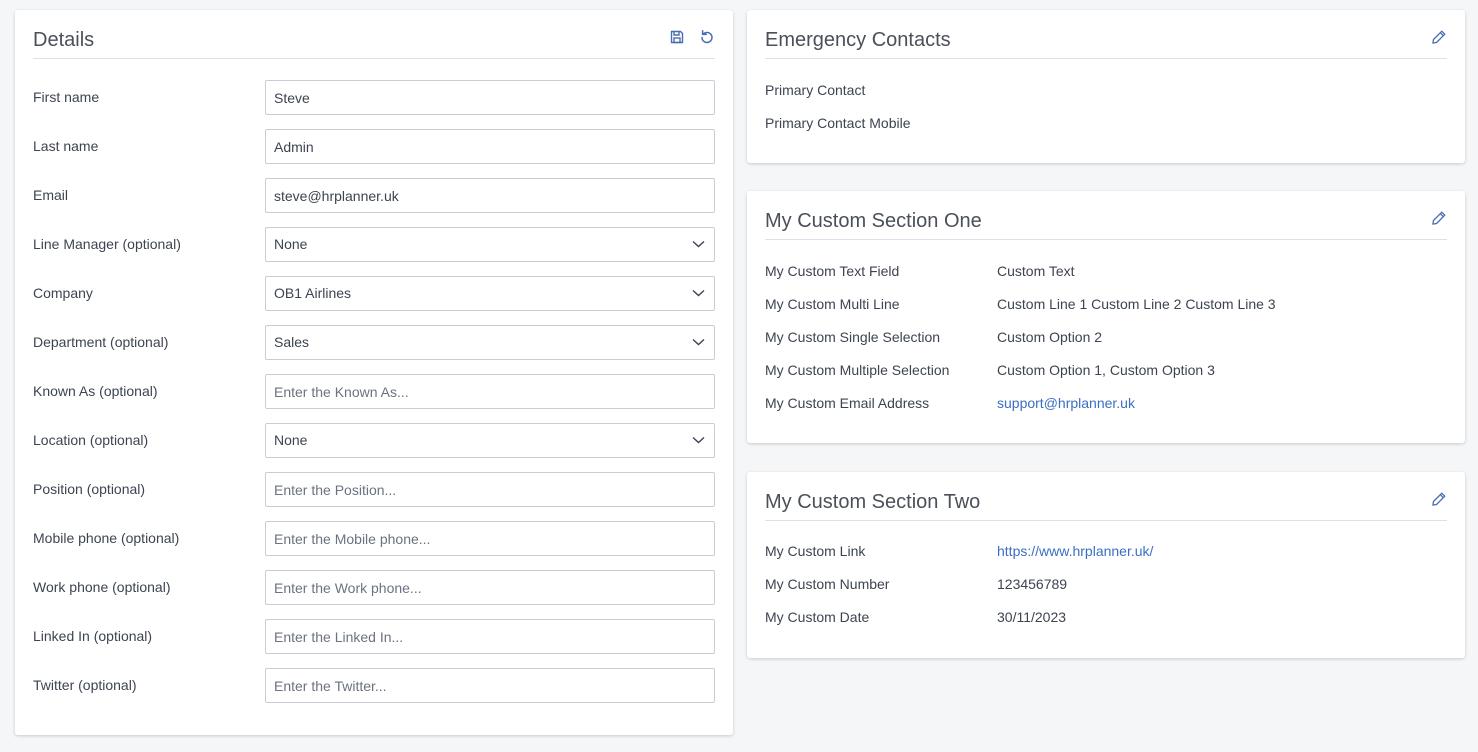 The image size is (1478, 752). Describe the element at coordinates (490, 636) in the screenshot. I see `linked-in-input` at that location.